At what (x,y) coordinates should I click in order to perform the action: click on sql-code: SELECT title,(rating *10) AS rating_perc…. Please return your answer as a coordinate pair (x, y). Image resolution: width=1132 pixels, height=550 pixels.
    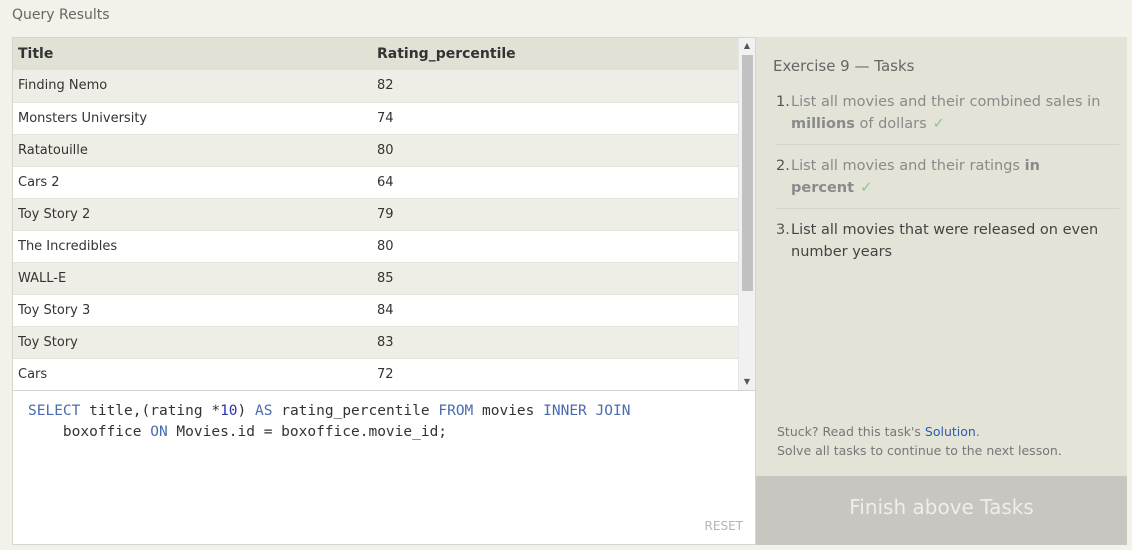
    Looking at the image, I should click on (329, 422).